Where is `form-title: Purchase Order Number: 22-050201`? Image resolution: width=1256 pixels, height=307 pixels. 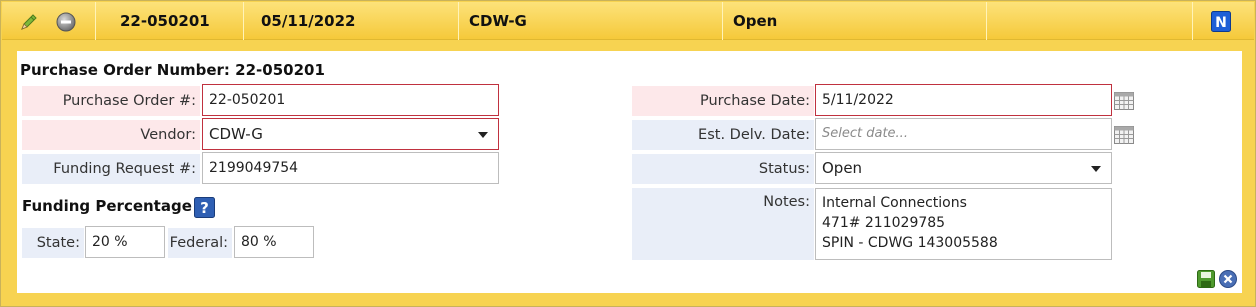
form-title: Purchase Order Number: 22-050201 is located at coordinates (172, 70).